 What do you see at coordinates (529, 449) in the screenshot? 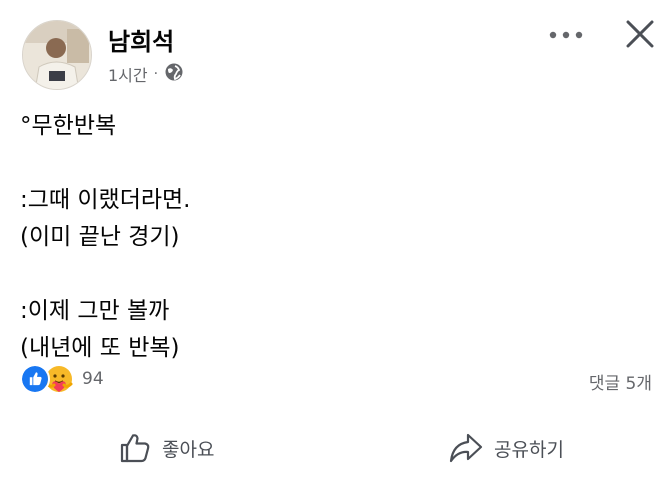
I see `share-label: 공유하기` at bounding box center [529, 449].